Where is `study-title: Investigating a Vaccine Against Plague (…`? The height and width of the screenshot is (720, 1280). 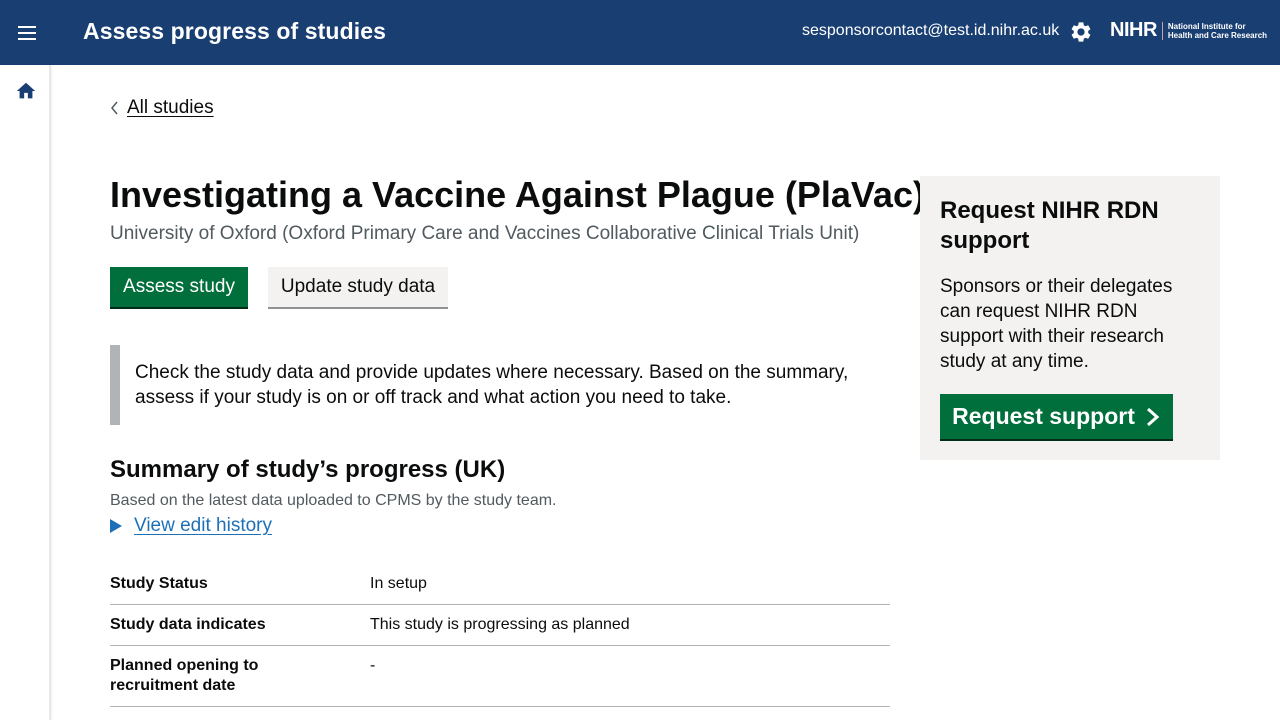 study-title: Investigating a Vaccine Against Plague (… is located at coordinates (517, 194).